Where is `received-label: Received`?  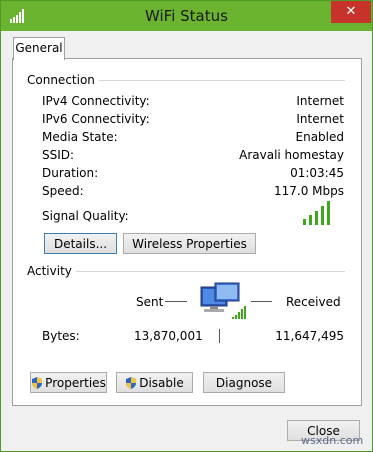
received-label: Received is located at coordinates (313, 302).